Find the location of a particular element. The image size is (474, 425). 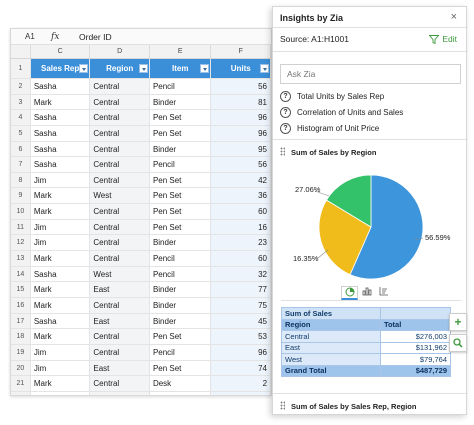

row-number: 2 is located at coordinates (21, 86).